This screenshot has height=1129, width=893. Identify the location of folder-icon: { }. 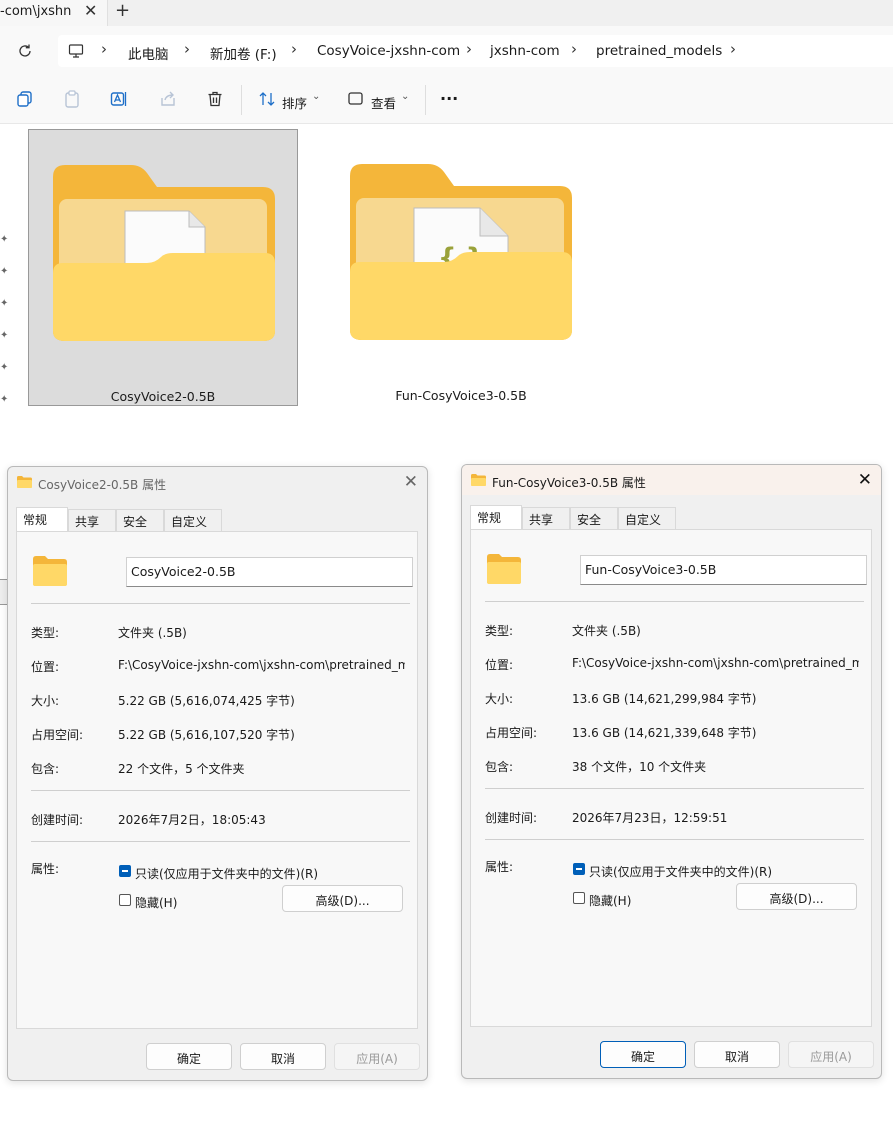
(461, 252).